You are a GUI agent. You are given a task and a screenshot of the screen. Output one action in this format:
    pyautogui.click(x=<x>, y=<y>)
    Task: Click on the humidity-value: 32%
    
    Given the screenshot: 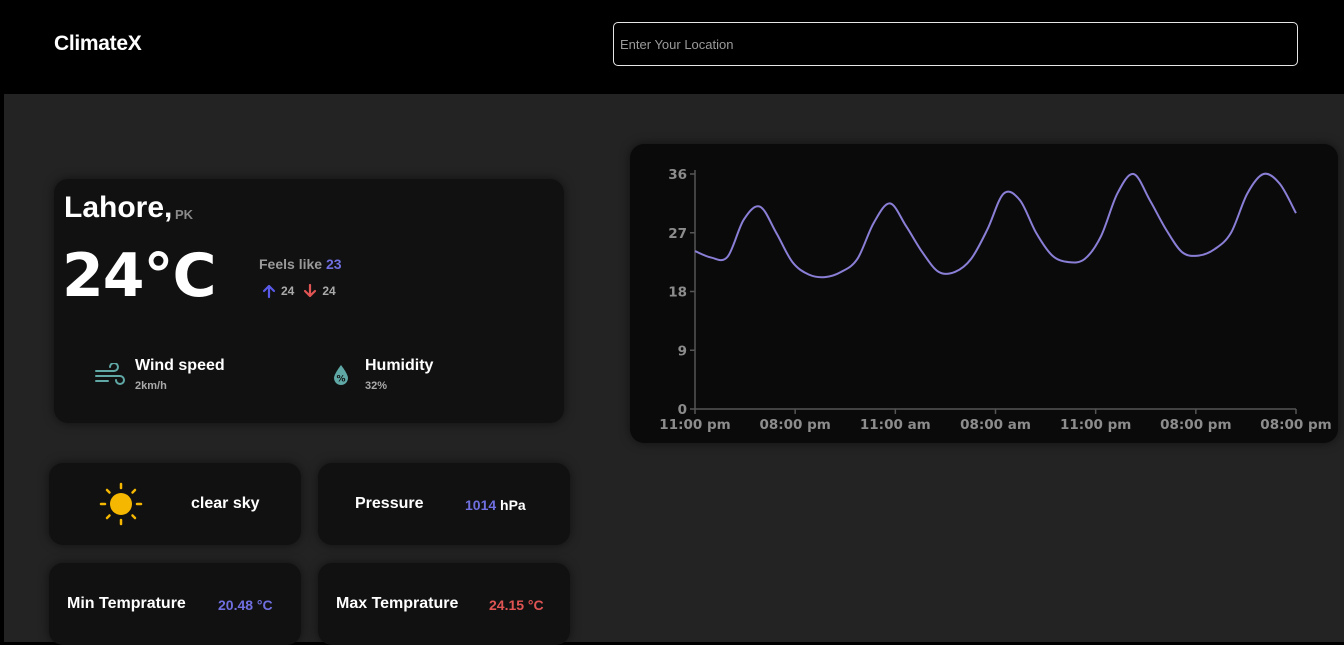 What is the action you would take?
    pyautogui.click(x=376, y=386)
    